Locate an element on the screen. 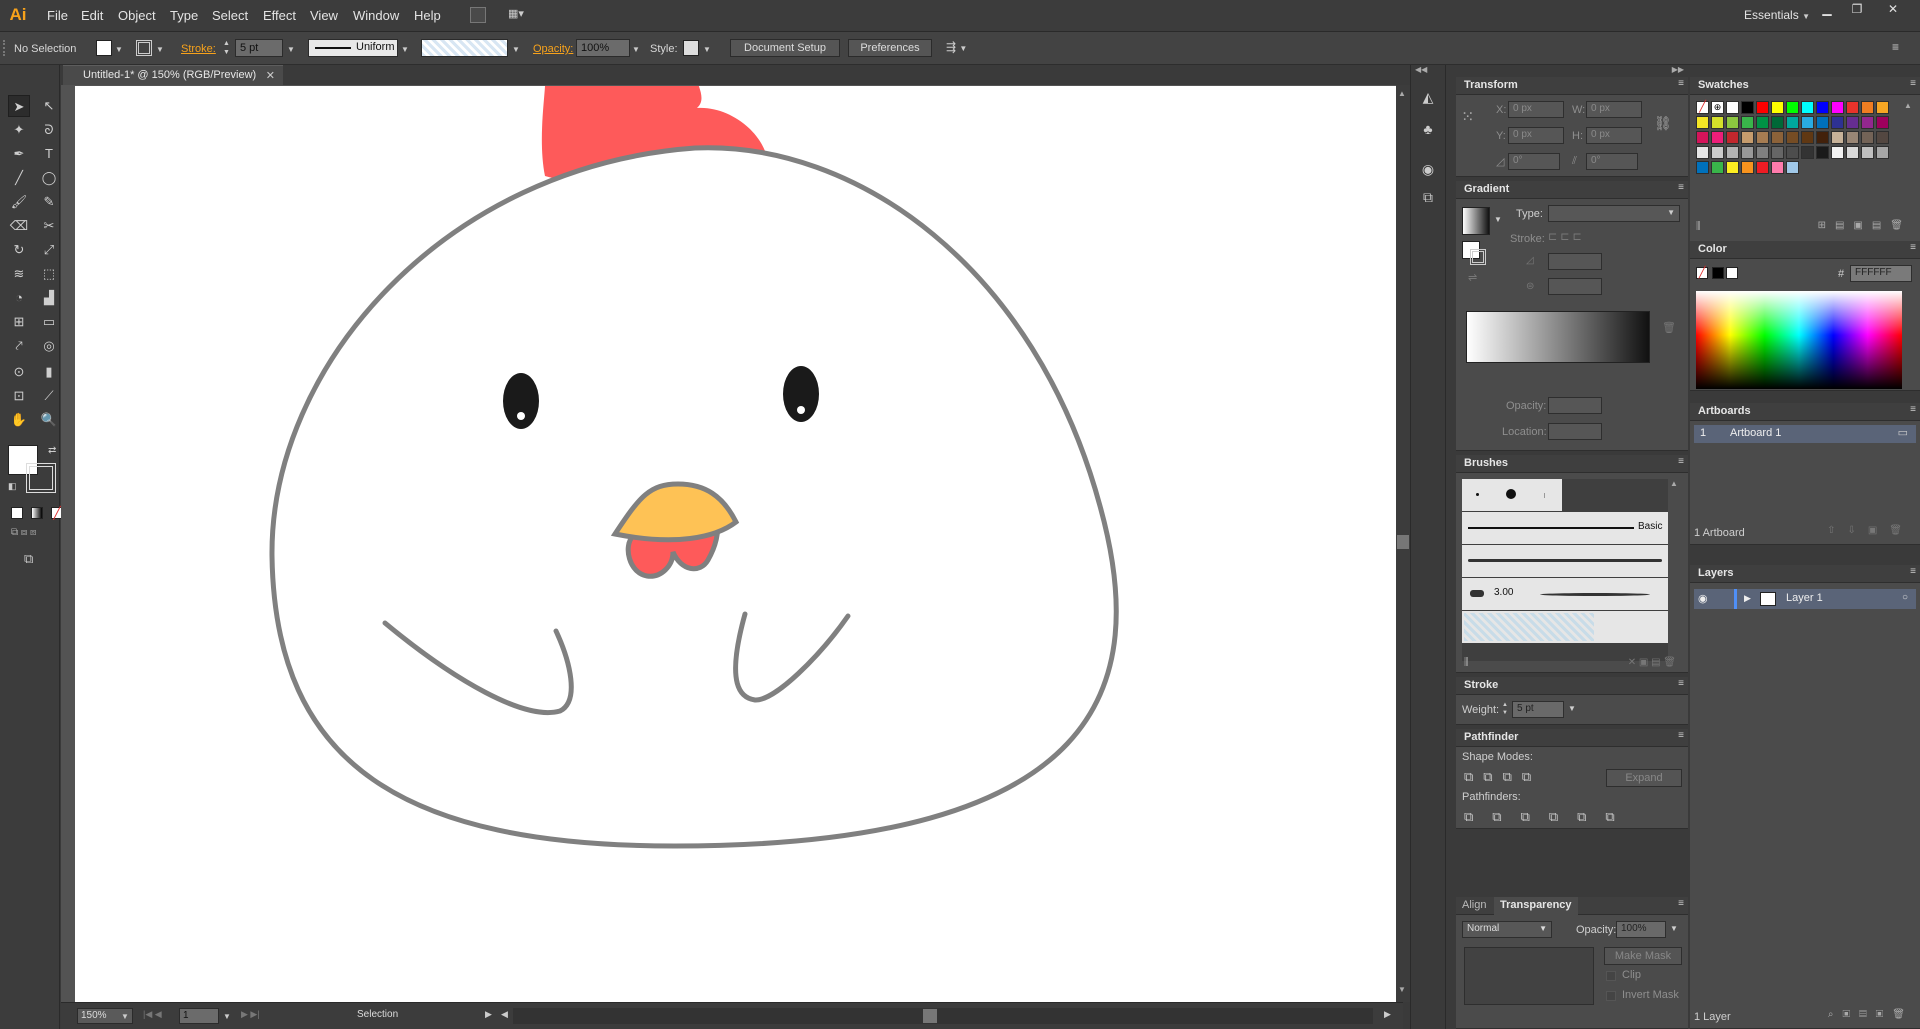  menu-view: View is located at coordinates (324, 15).